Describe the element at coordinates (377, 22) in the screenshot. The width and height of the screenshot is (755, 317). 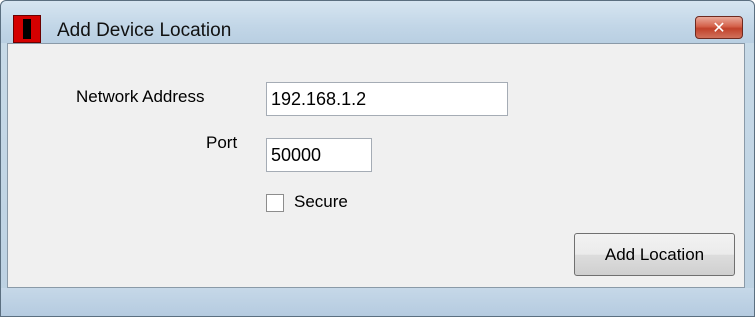
I see `title-bar: Add Device Location ✕` at that location.